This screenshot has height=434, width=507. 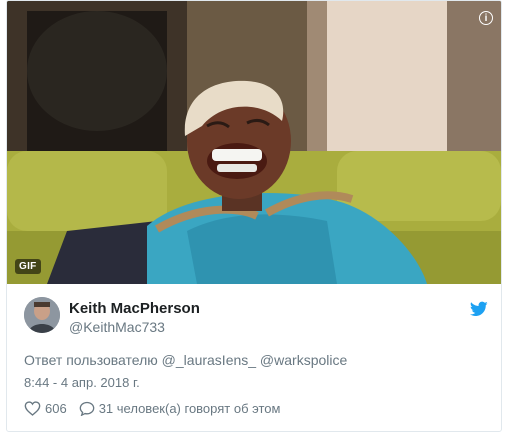 What do you see at coordinates (32, 408) in the screenshot?
I see `heart-icon` at bounding box center [32, 408].